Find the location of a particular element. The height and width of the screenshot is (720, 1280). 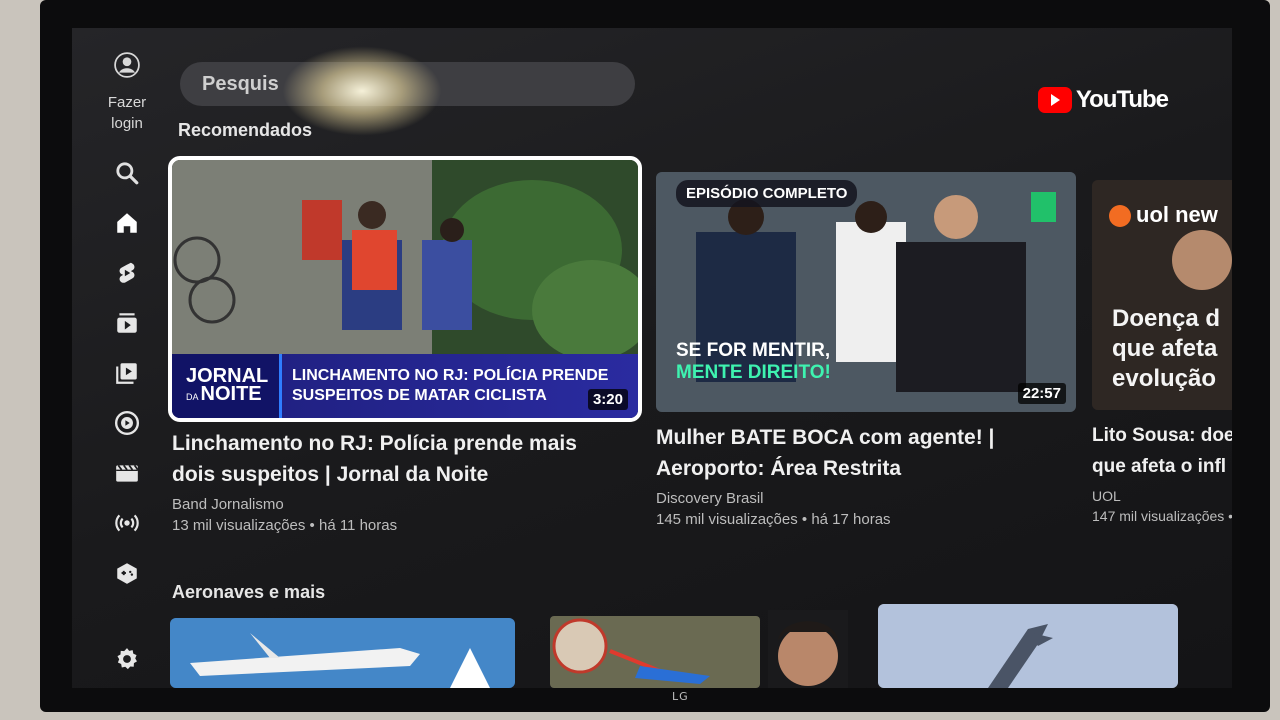

video-meta: 145 mil visualizações • há 17 horas is located at coordinates (773, 519).